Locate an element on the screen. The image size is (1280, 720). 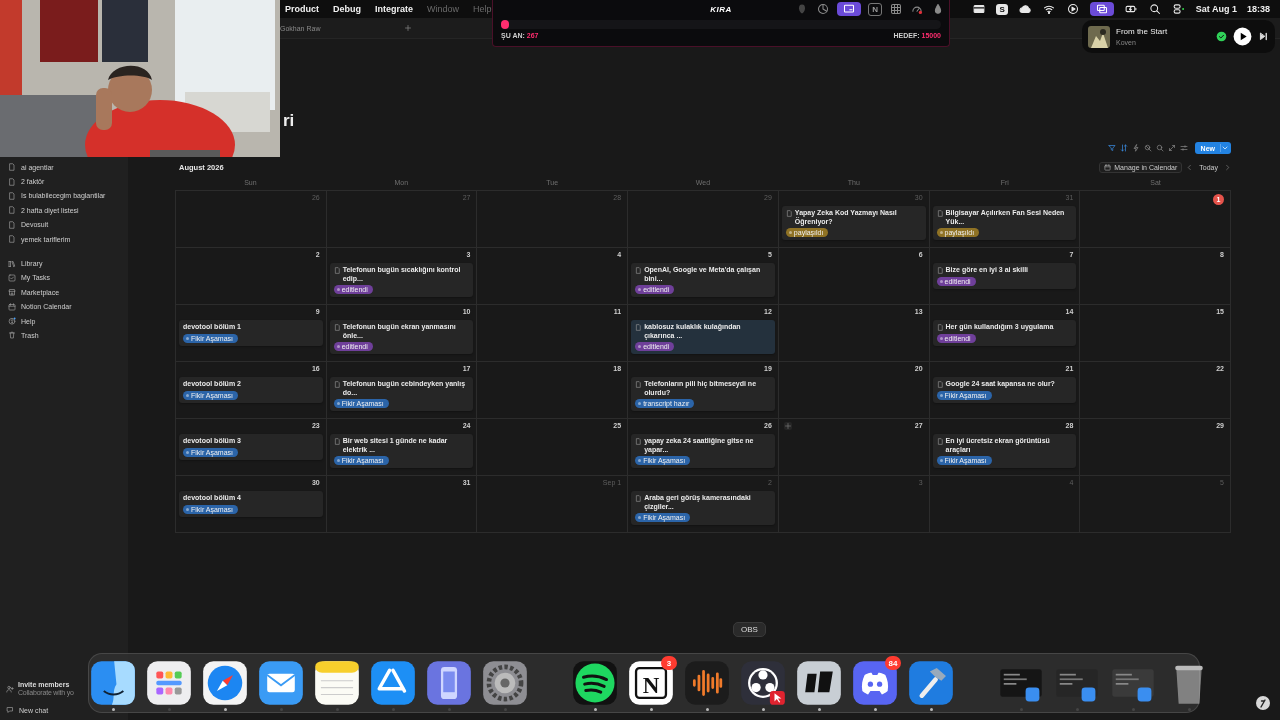
letter-icon: N is located at coordinates (875, 9).